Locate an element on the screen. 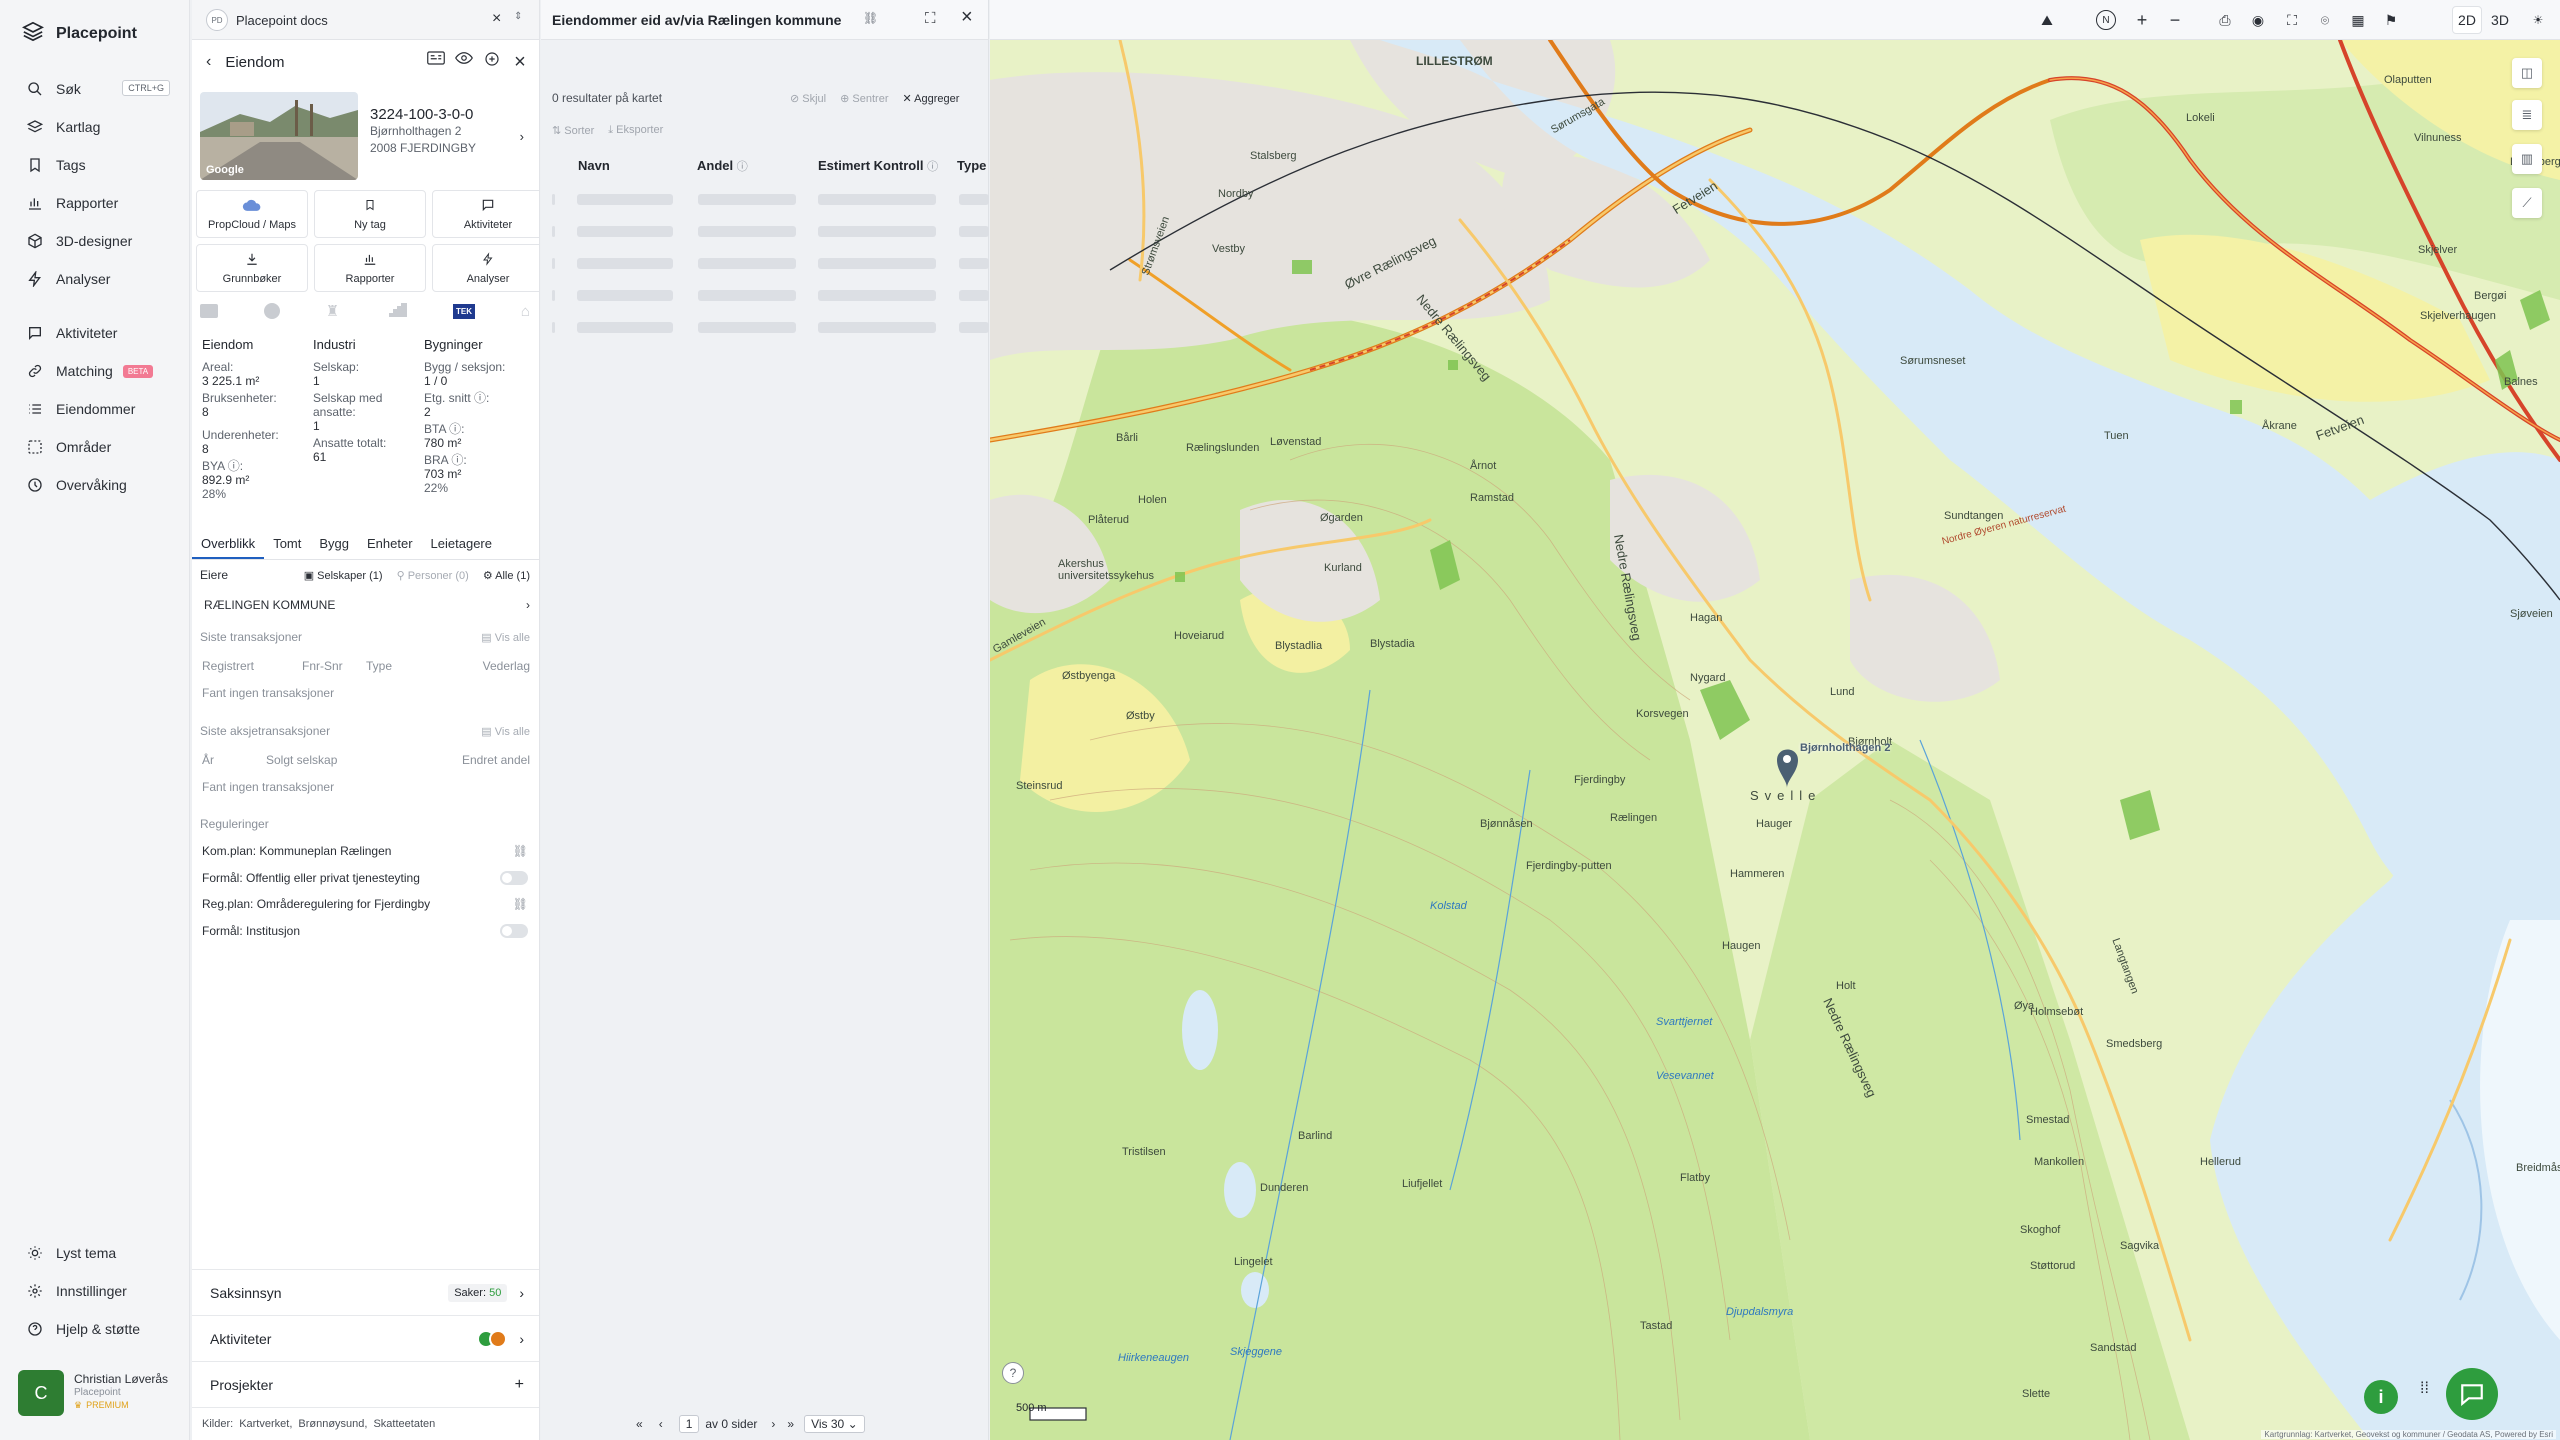 Image resolution: width=2560 pixels, height=1440 pixels. eye-icon is located at coordinates (464, 62).